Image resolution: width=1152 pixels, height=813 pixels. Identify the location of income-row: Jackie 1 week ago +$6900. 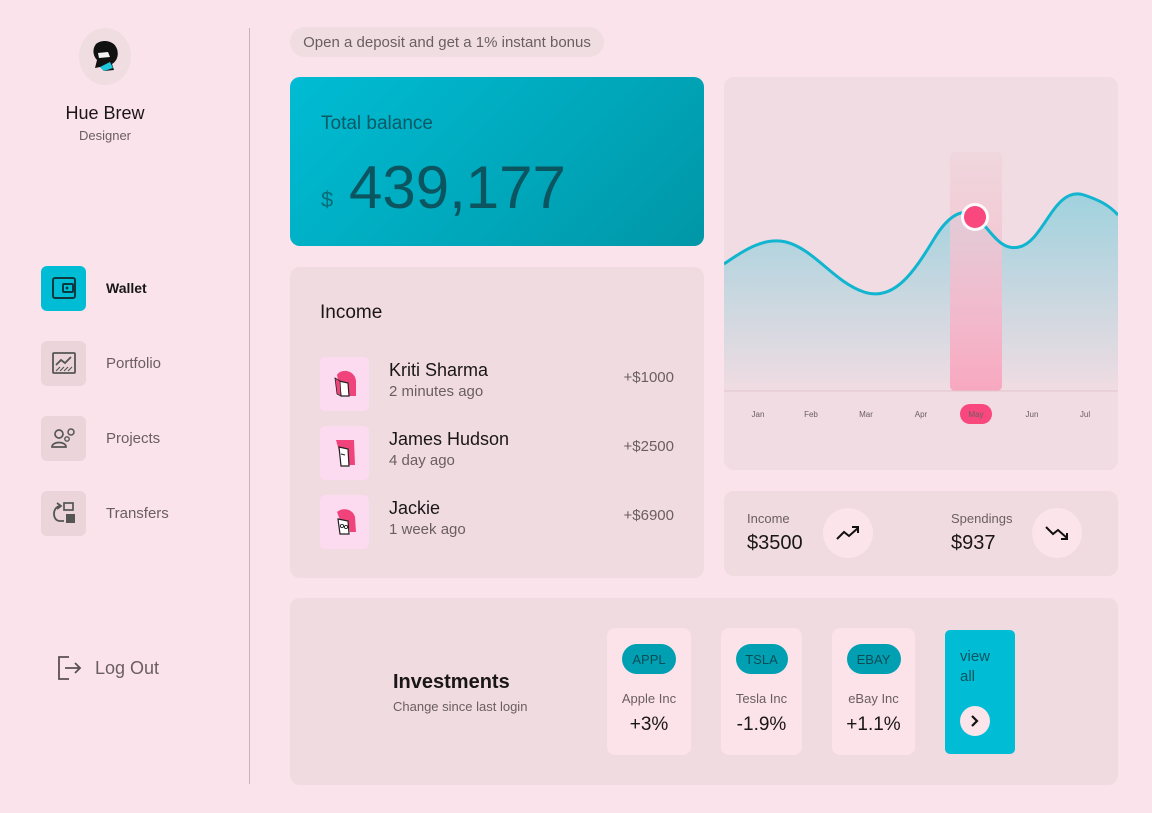
(500, 522).